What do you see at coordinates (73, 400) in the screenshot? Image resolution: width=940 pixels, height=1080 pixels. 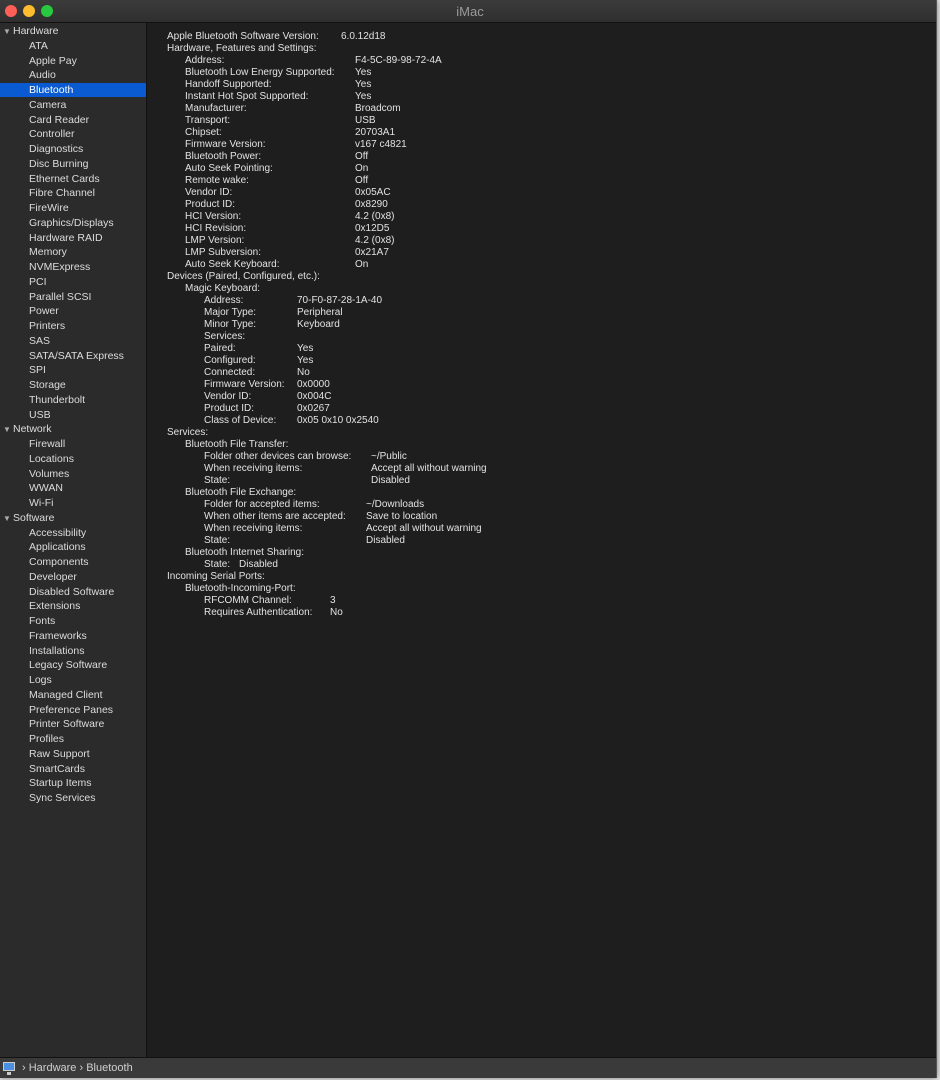 I see `sidebar-item-thunderbolt: Thunderbolt` at bounding box center [73, 400].